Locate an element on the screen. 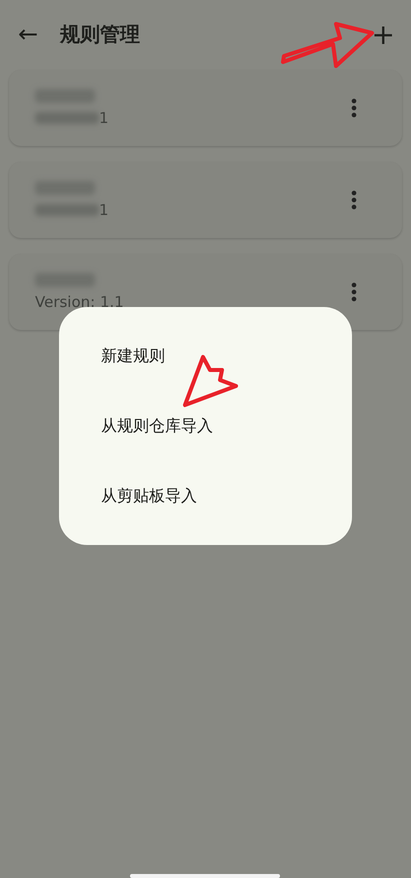 This screenshot has height=878, width=411. menu-item: 新建规则 is located at coordinates (205, 356).